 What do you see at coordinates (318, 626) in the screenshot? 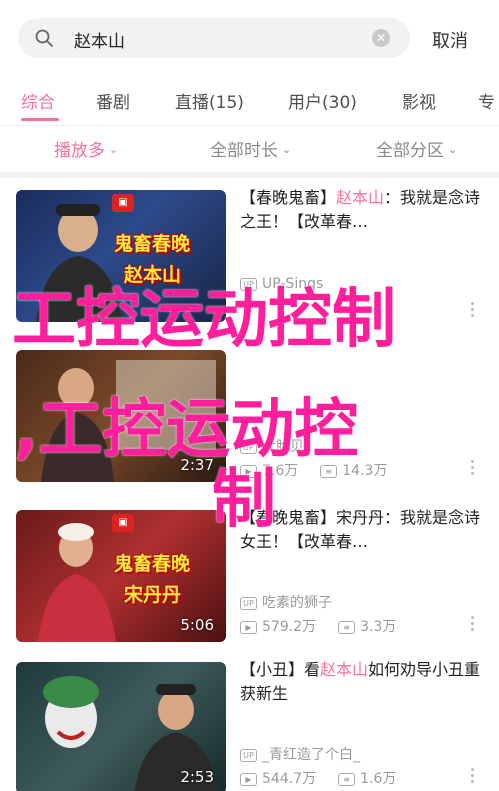
I see `video-stats: ▶ 579.2万 ≡ 3.3万` at bounding box center [318, 626].